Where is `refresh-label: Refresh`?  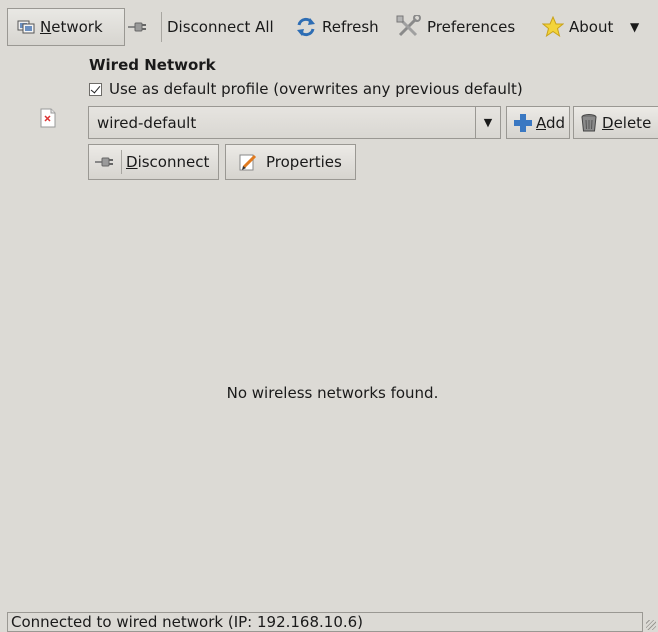
refresh-label: Refresh is located at coordinates (350, 27).